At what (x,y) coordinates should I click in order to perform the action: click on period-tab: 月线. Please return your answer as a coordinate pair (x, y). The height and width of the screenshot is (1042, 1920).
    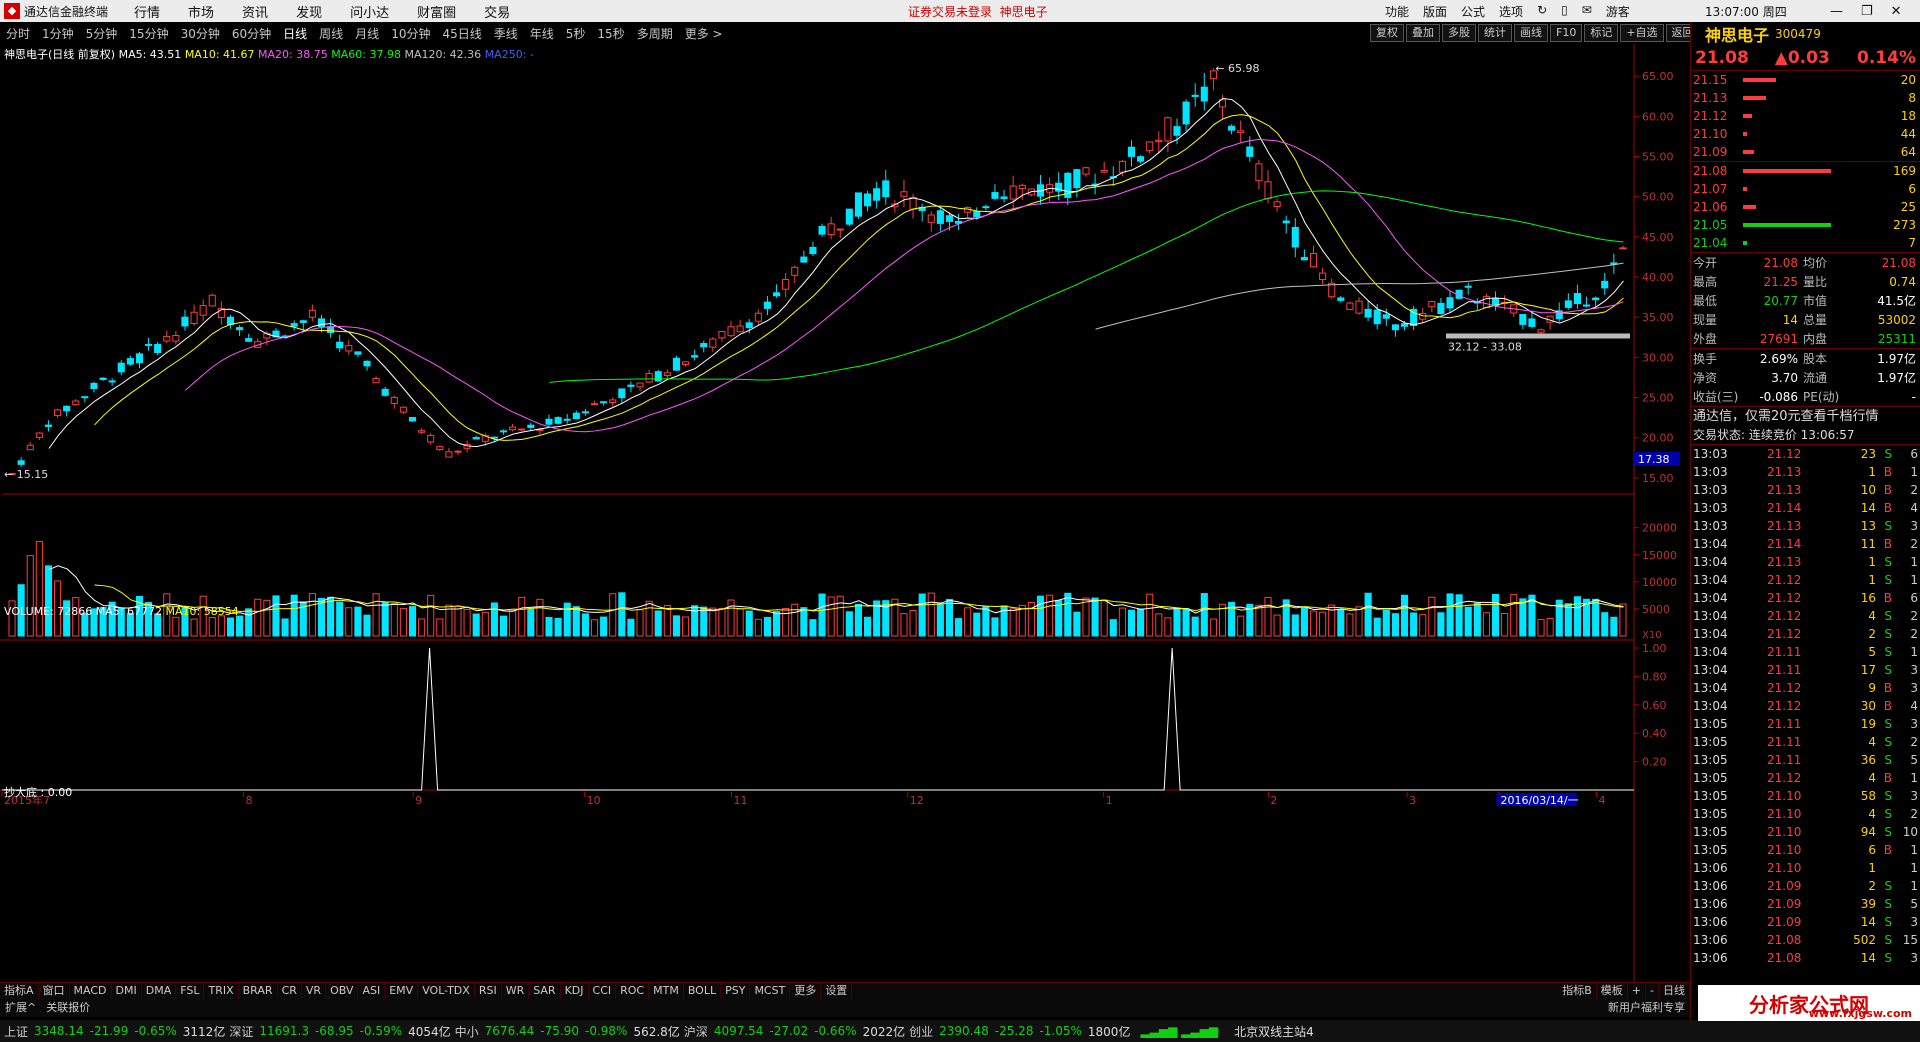
    Looking at the image, I should click on (367, 33).